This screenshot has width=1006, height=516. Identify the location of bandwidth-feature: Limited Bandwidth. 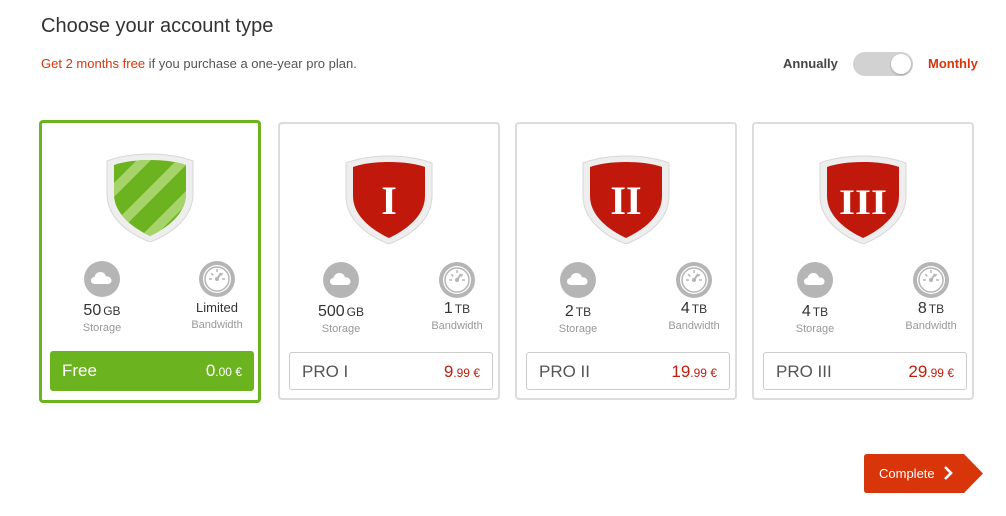
(217, 296).